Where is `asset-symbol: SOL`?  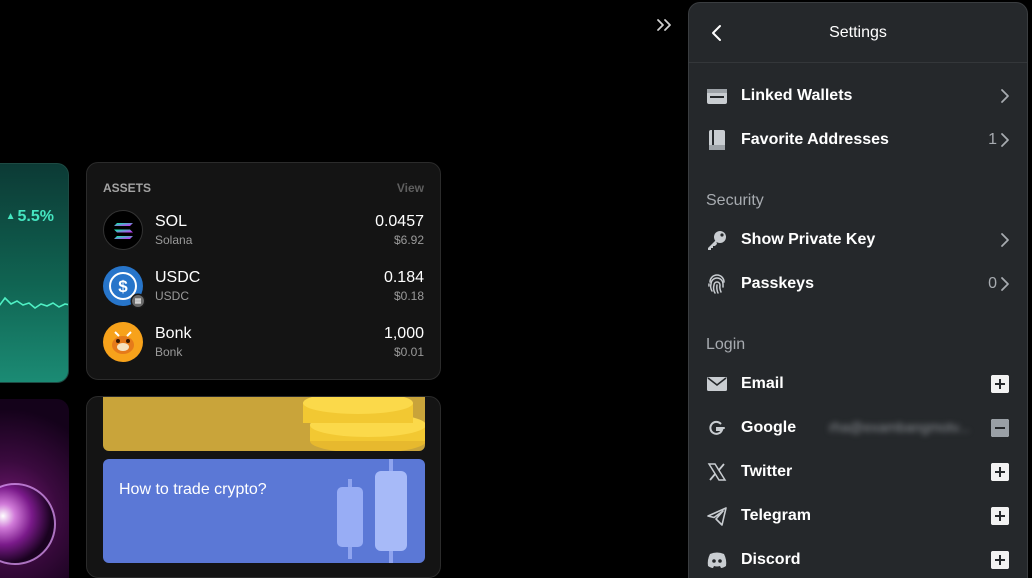 asset-symbol: SOL is located at coordinates (171, 221).